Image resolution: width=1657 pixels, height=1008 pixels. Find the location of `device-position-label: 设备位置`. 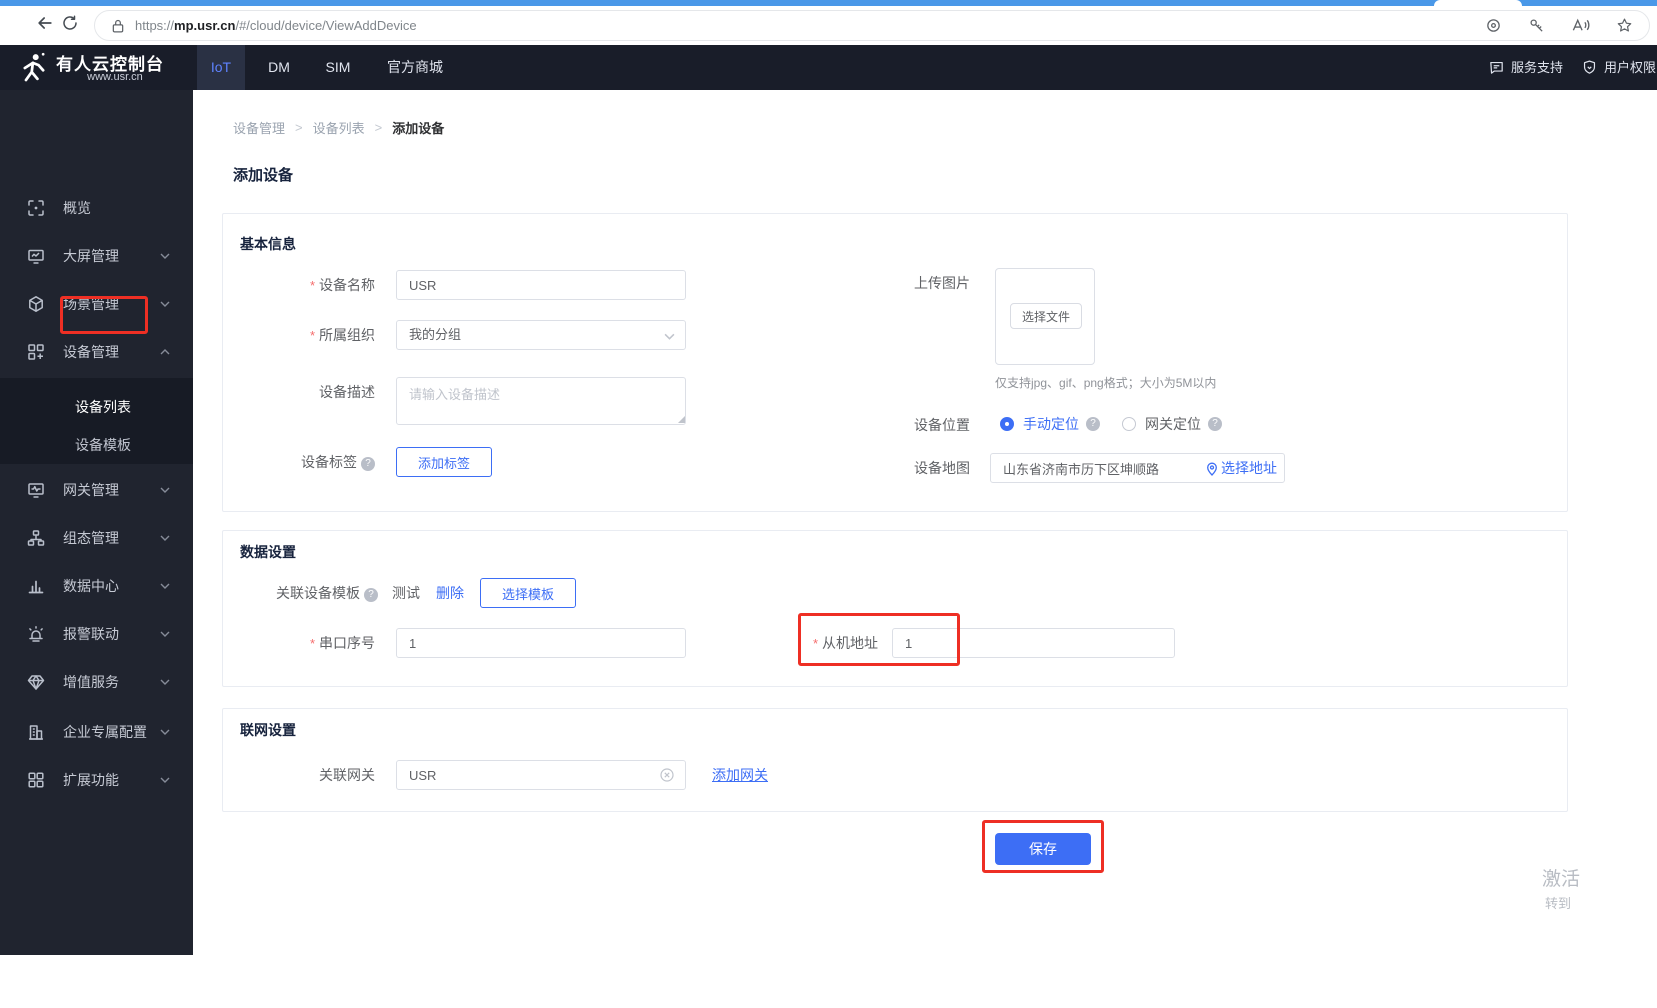

device-position-label: 设备位置 is located at coordinates (942, 425).